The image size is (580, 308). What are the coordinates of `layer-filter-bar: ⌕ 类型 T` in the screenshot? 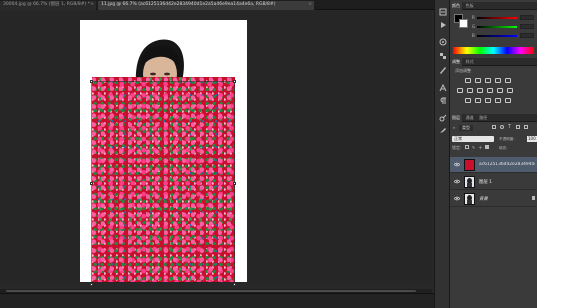 It's located at (493, 127).